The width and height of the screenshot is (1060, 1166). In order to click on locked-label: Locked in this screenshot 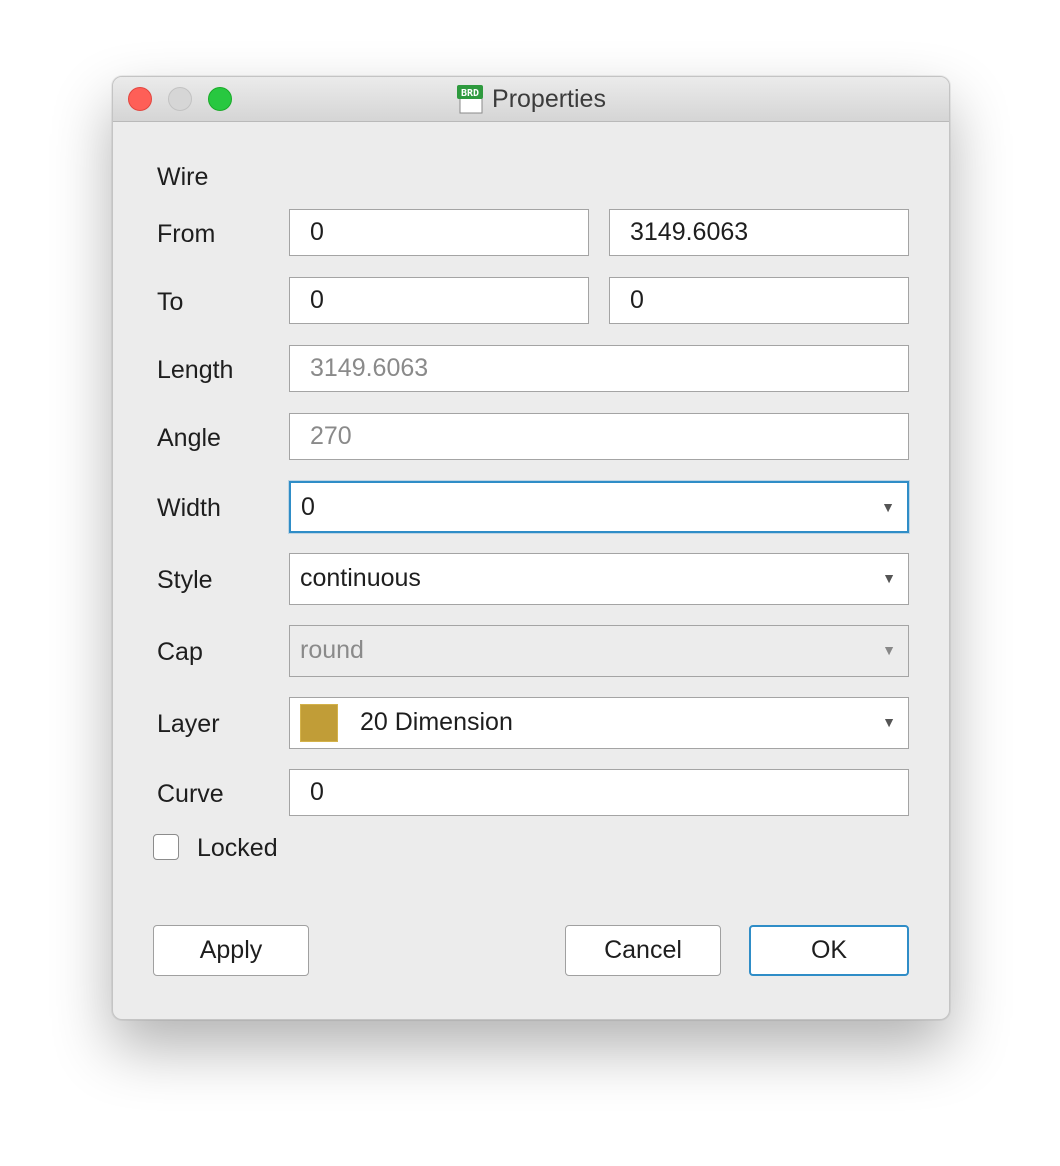, I will do `click(237, 848)`.